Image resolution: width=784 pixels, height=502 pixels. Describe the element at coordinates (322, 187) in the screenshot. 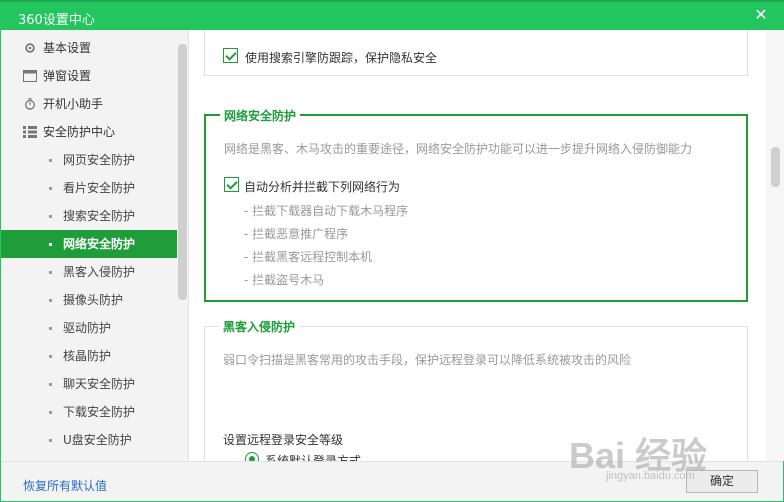

I see `auto-intercept-label: 自动分析并拦截下列网络行为` at that location.